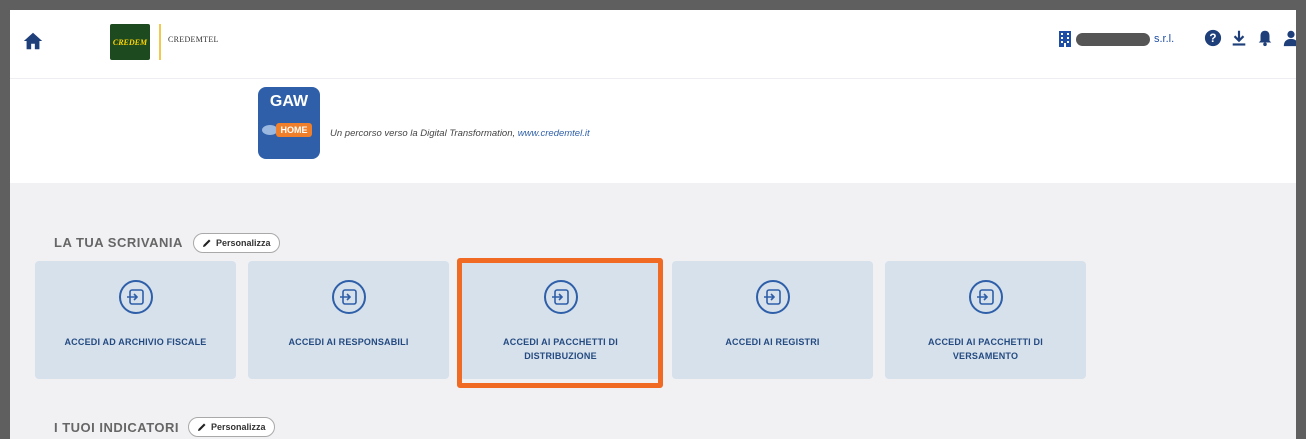 The height and width of the screenshot is (439, 1306). Describe the element at coordinates (1164, 39) in the screenshot. I see `company-name: s.r.l.` at that location.